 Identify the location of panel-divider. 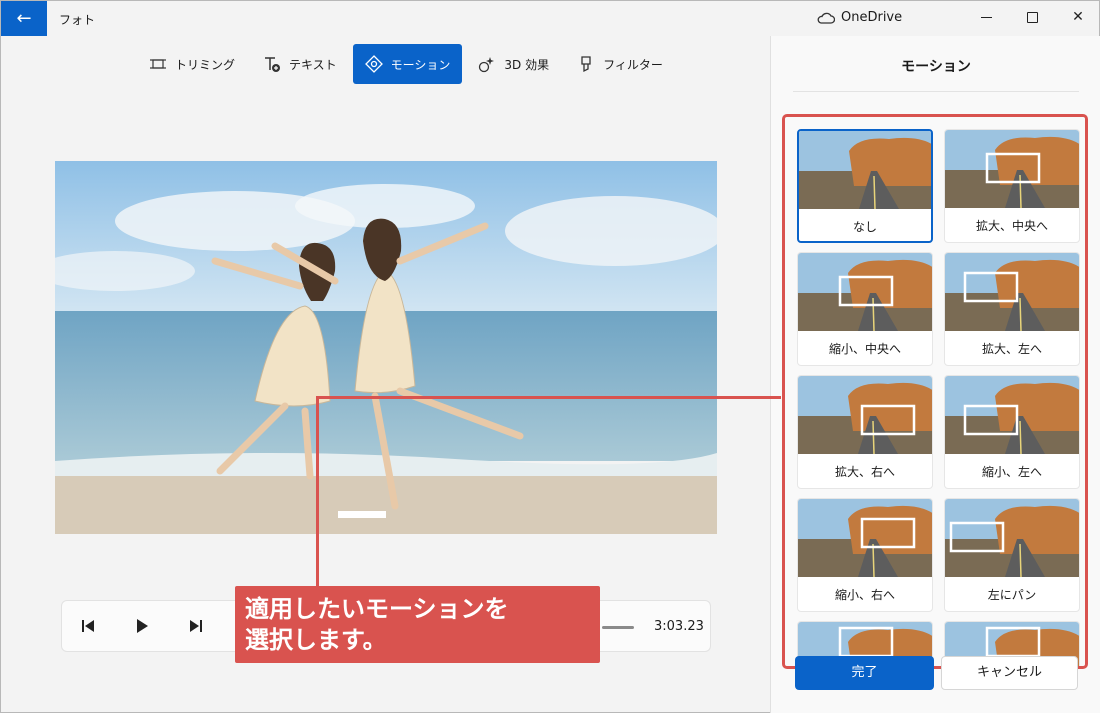
(936, 91).